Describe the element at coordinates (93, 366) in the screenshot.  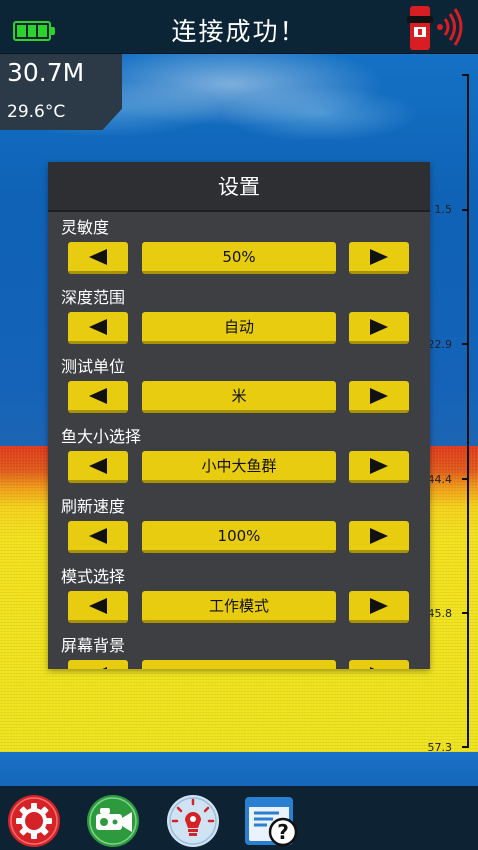
I see `setting-label: 测试单位` at that location.